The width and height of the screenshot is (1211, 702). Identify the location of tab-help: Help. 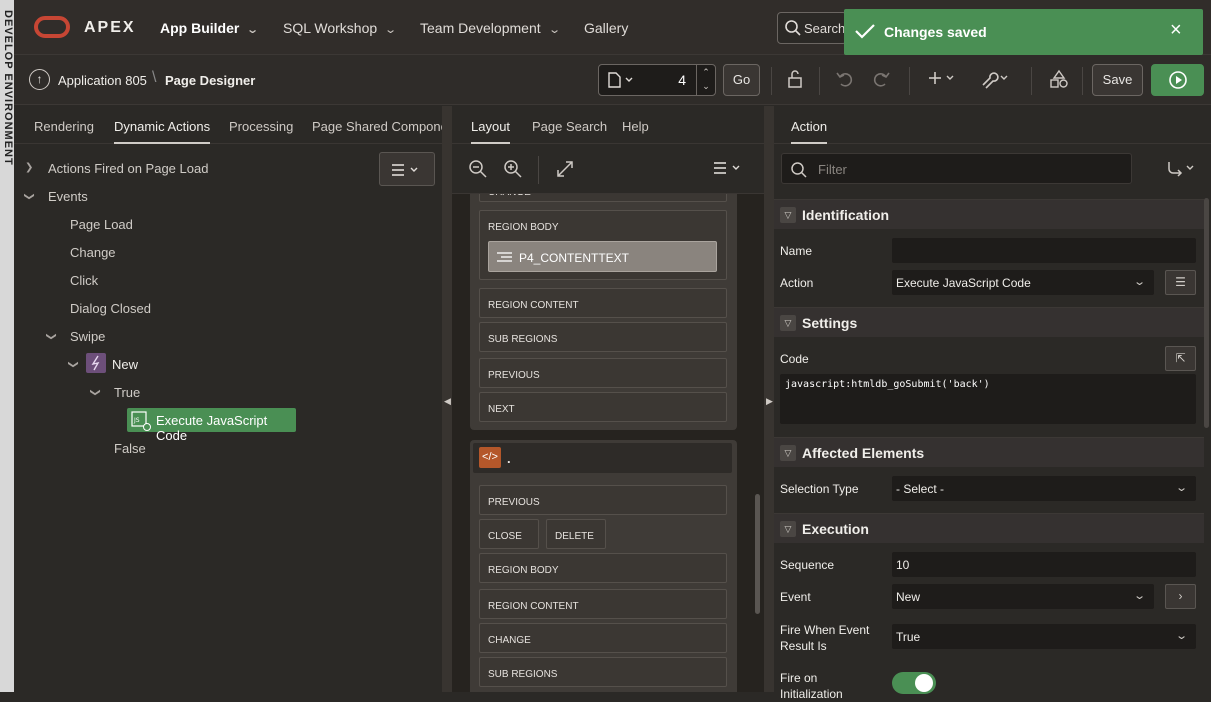
(635, 126).